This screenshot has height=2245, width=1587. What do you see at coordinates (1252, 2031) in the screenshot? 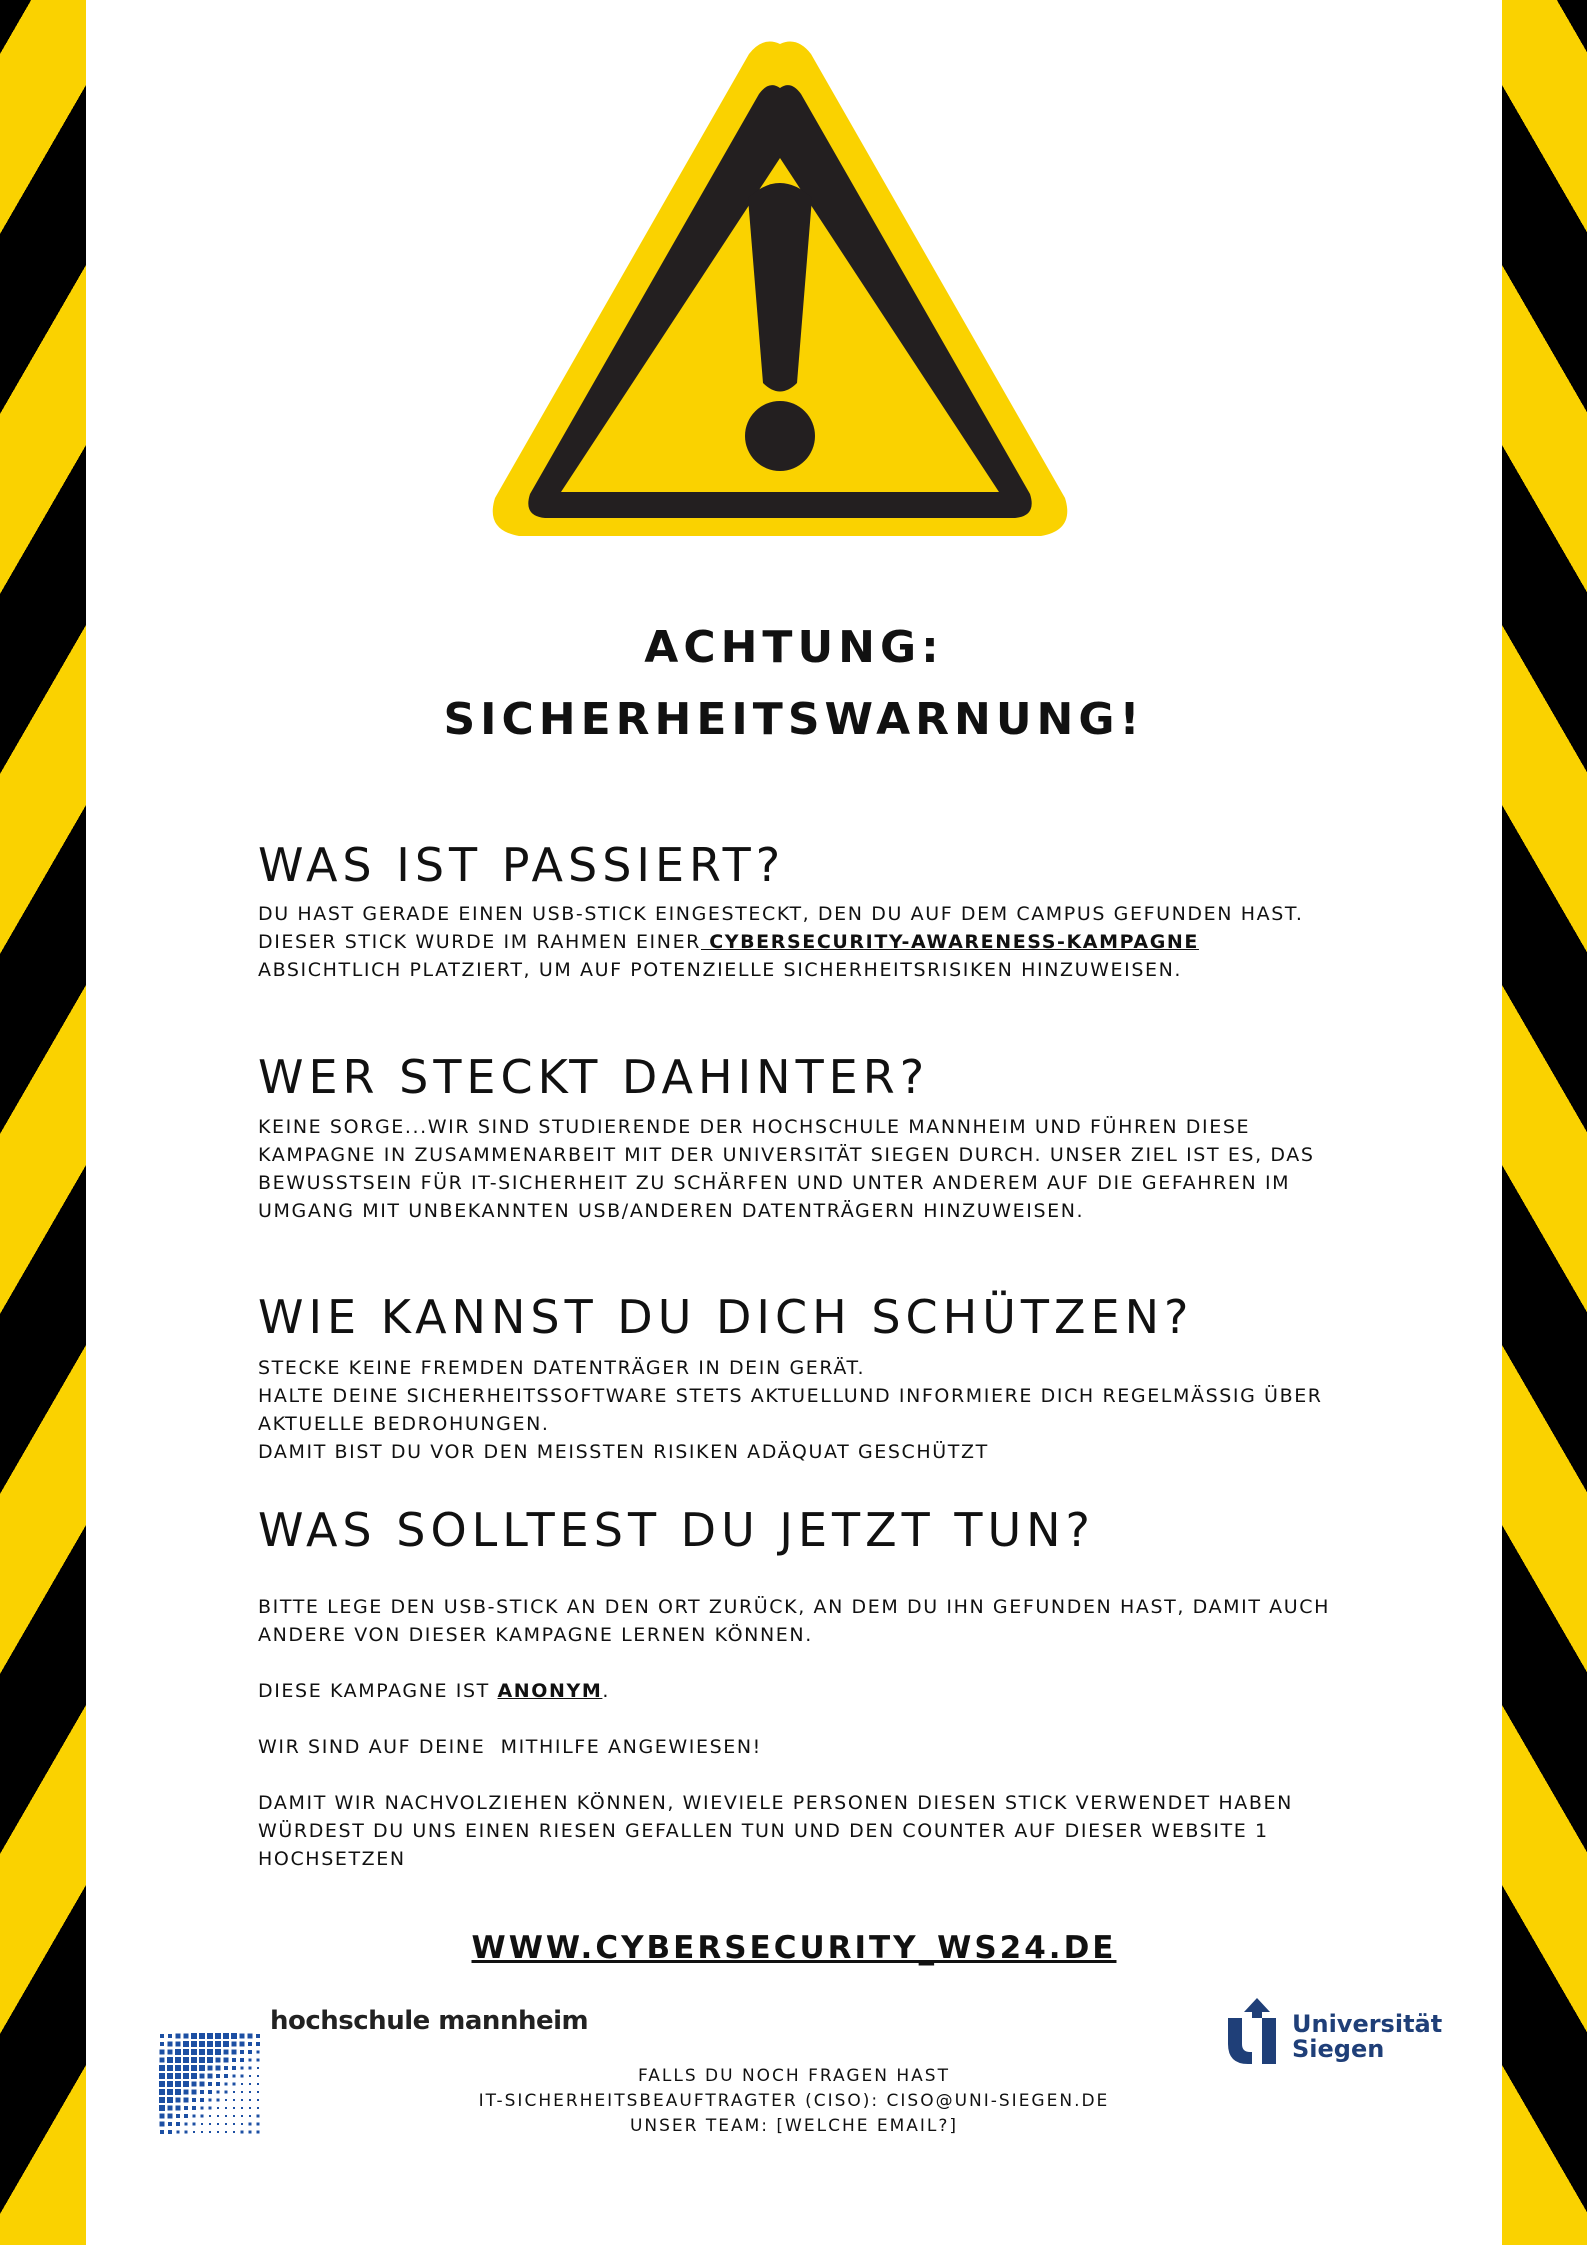
I see `siegen-u-icon` at bounding box center [1252, 2031].